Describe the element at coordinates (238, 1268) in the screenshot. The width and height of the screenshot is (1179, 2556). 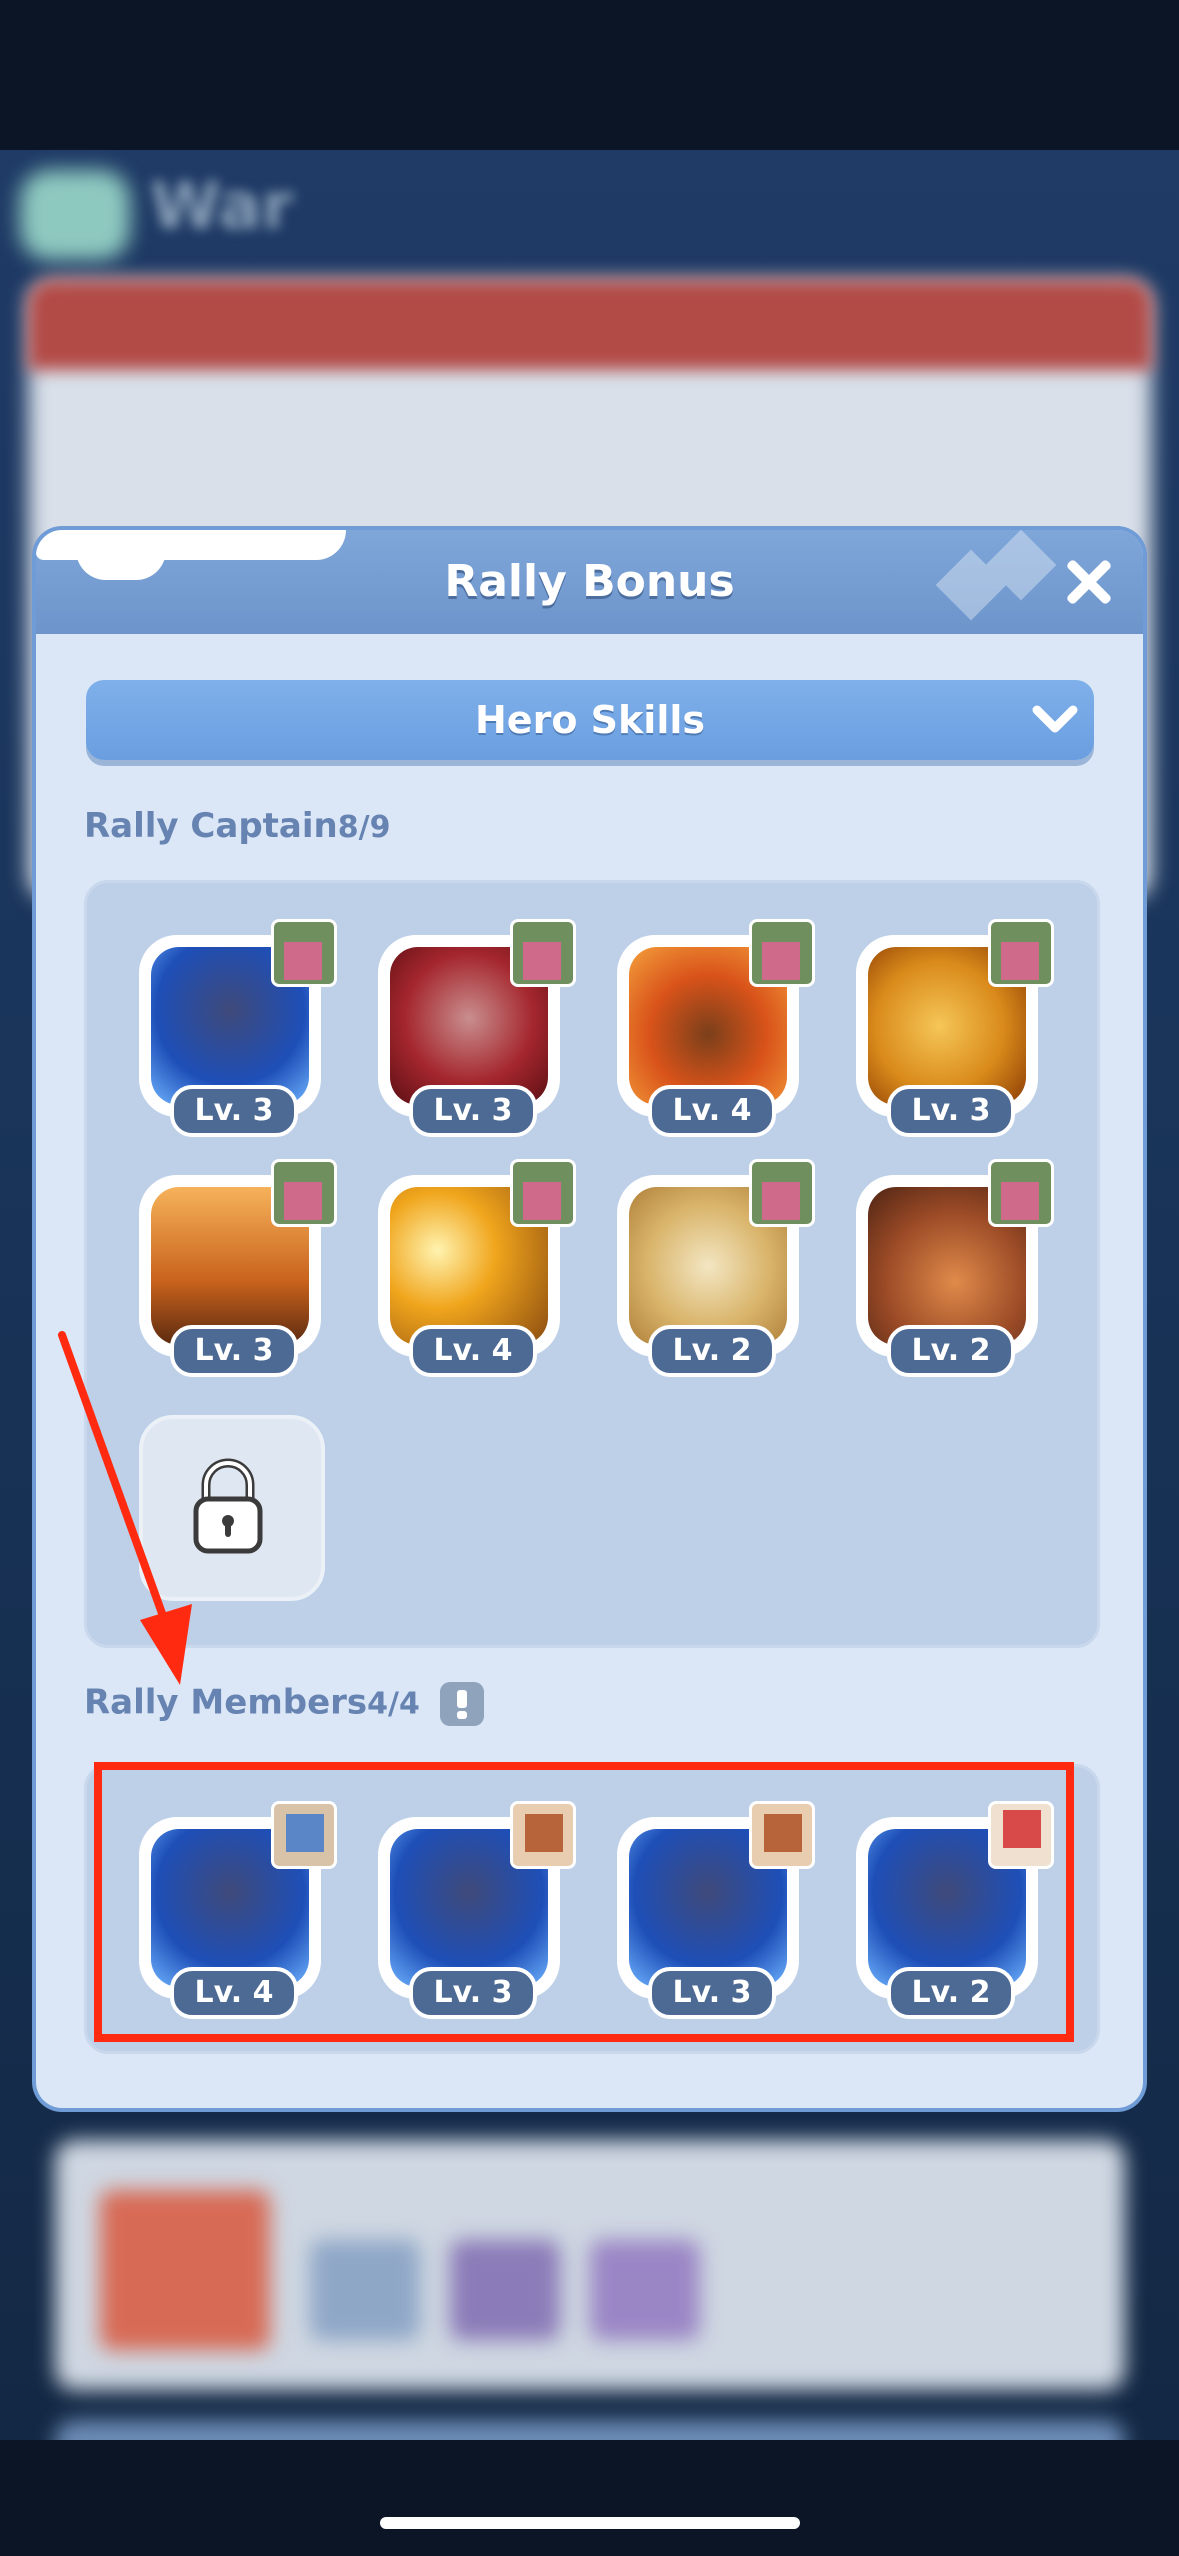
I see `captain-skill-5: Lv. 3` at that location.